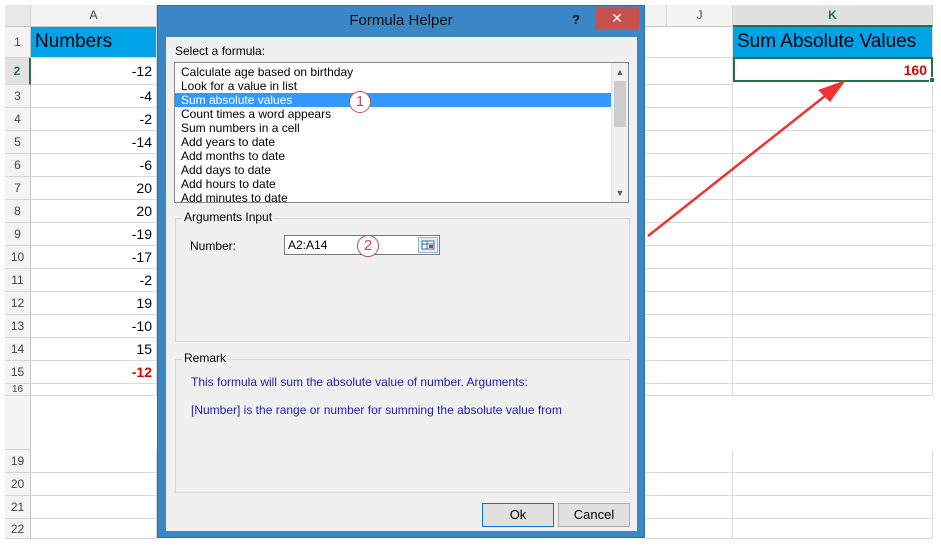 This screenshot has width=941, height=545. What do you see at coordinates (428, 245) in the screenshot?
I see `range-select-button` at bounding box center [428, 245].